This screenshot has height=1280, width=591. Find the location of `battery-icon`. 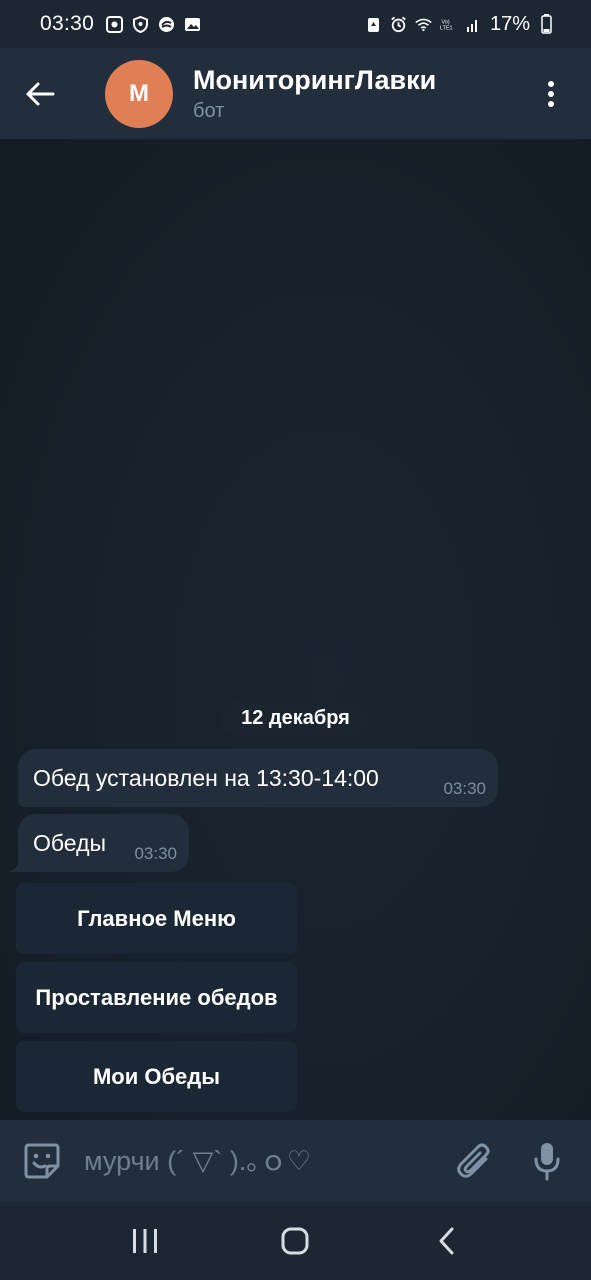

battery-icon is located at coordinates (546, 24).